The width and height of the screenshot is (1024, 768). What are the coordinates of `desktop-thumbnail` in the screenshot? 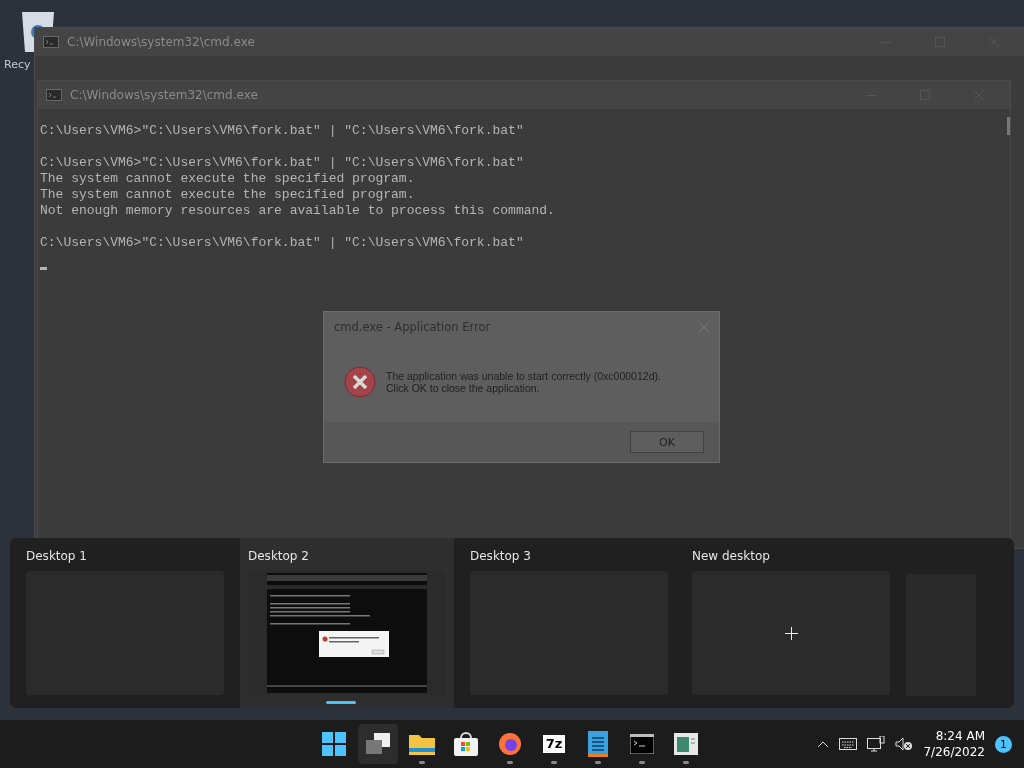 It's located at (791, 633).